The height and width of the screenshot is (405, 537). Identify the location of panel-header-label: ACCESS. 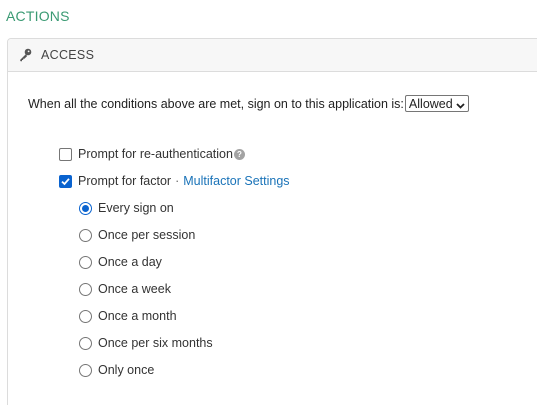
(68, 55).